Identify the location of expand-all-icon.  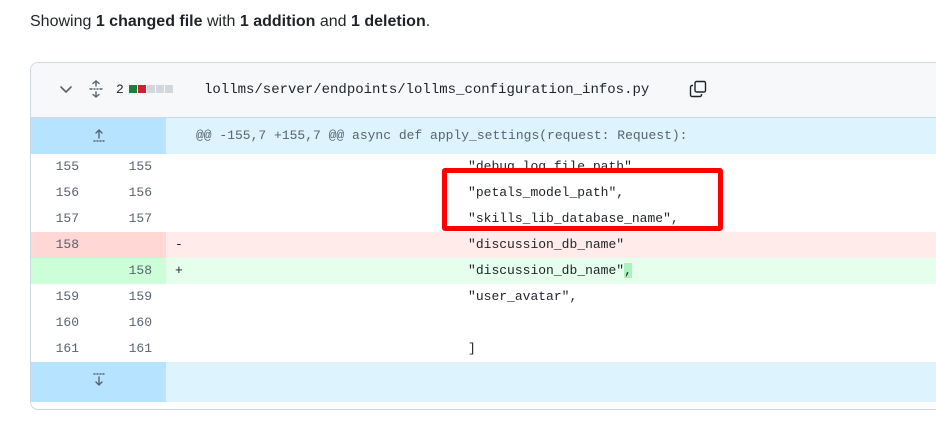
(96, 89).